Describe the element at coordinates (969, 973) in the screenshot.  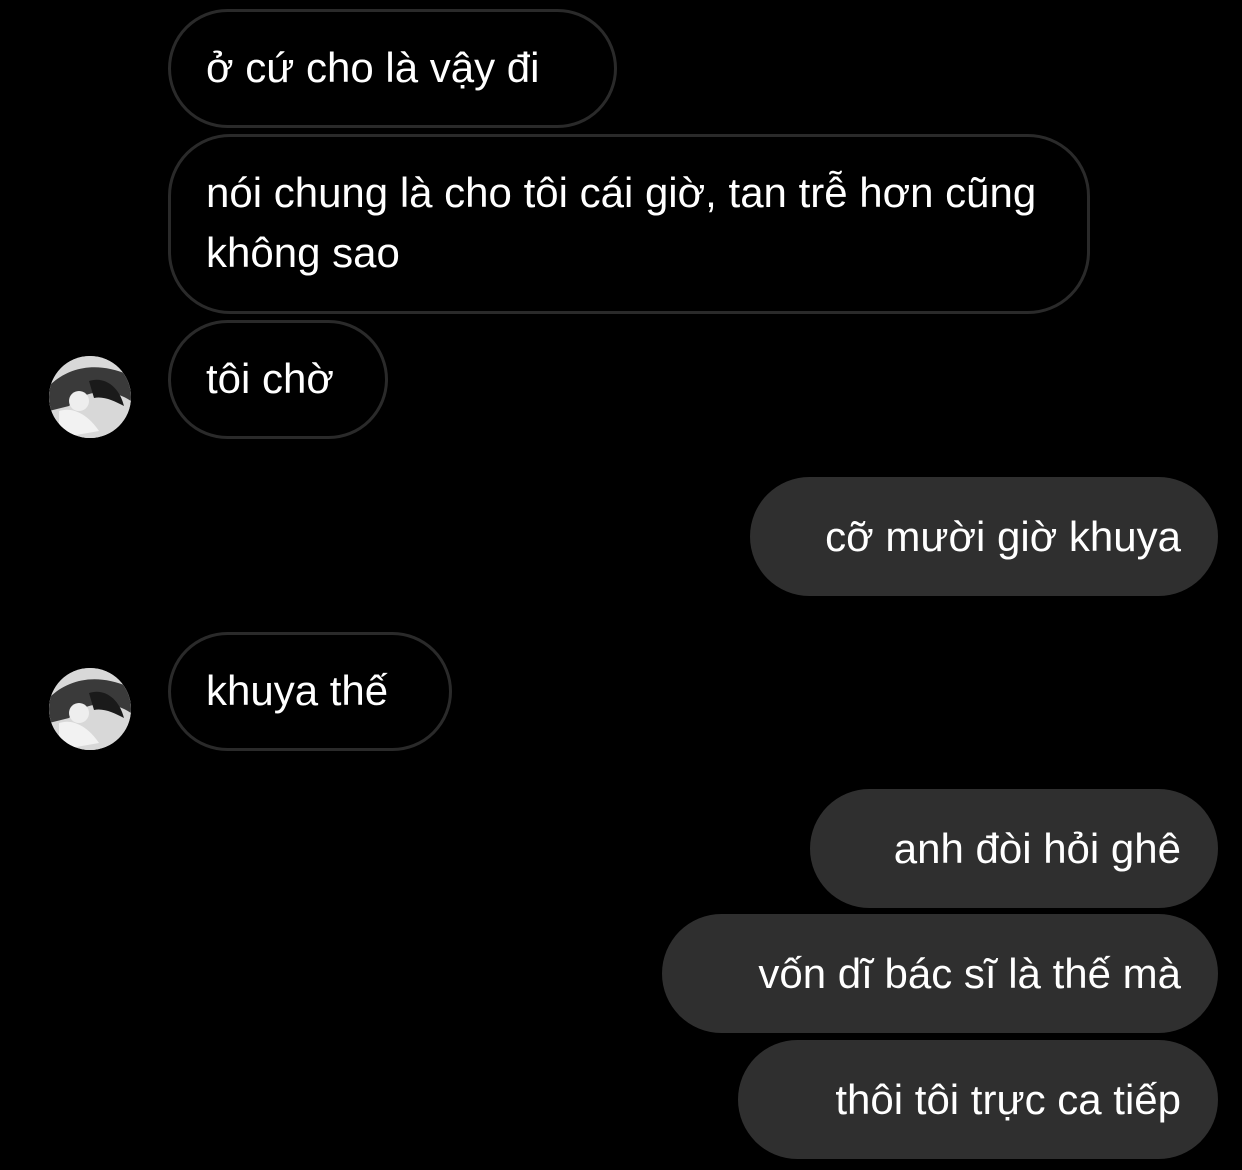
I see `message-text: vốn dĩ bác sĩ là thế mà` at that location.